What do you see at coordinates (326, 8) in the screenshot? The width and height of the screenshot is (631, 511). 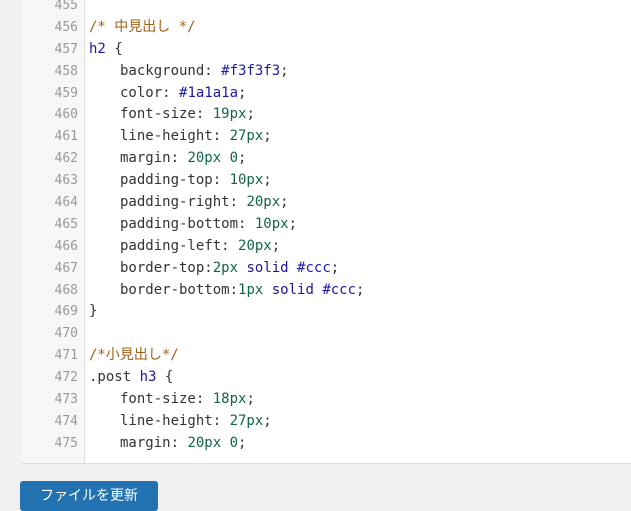 I see `code-line: 455` at bounding box center [326, 8].